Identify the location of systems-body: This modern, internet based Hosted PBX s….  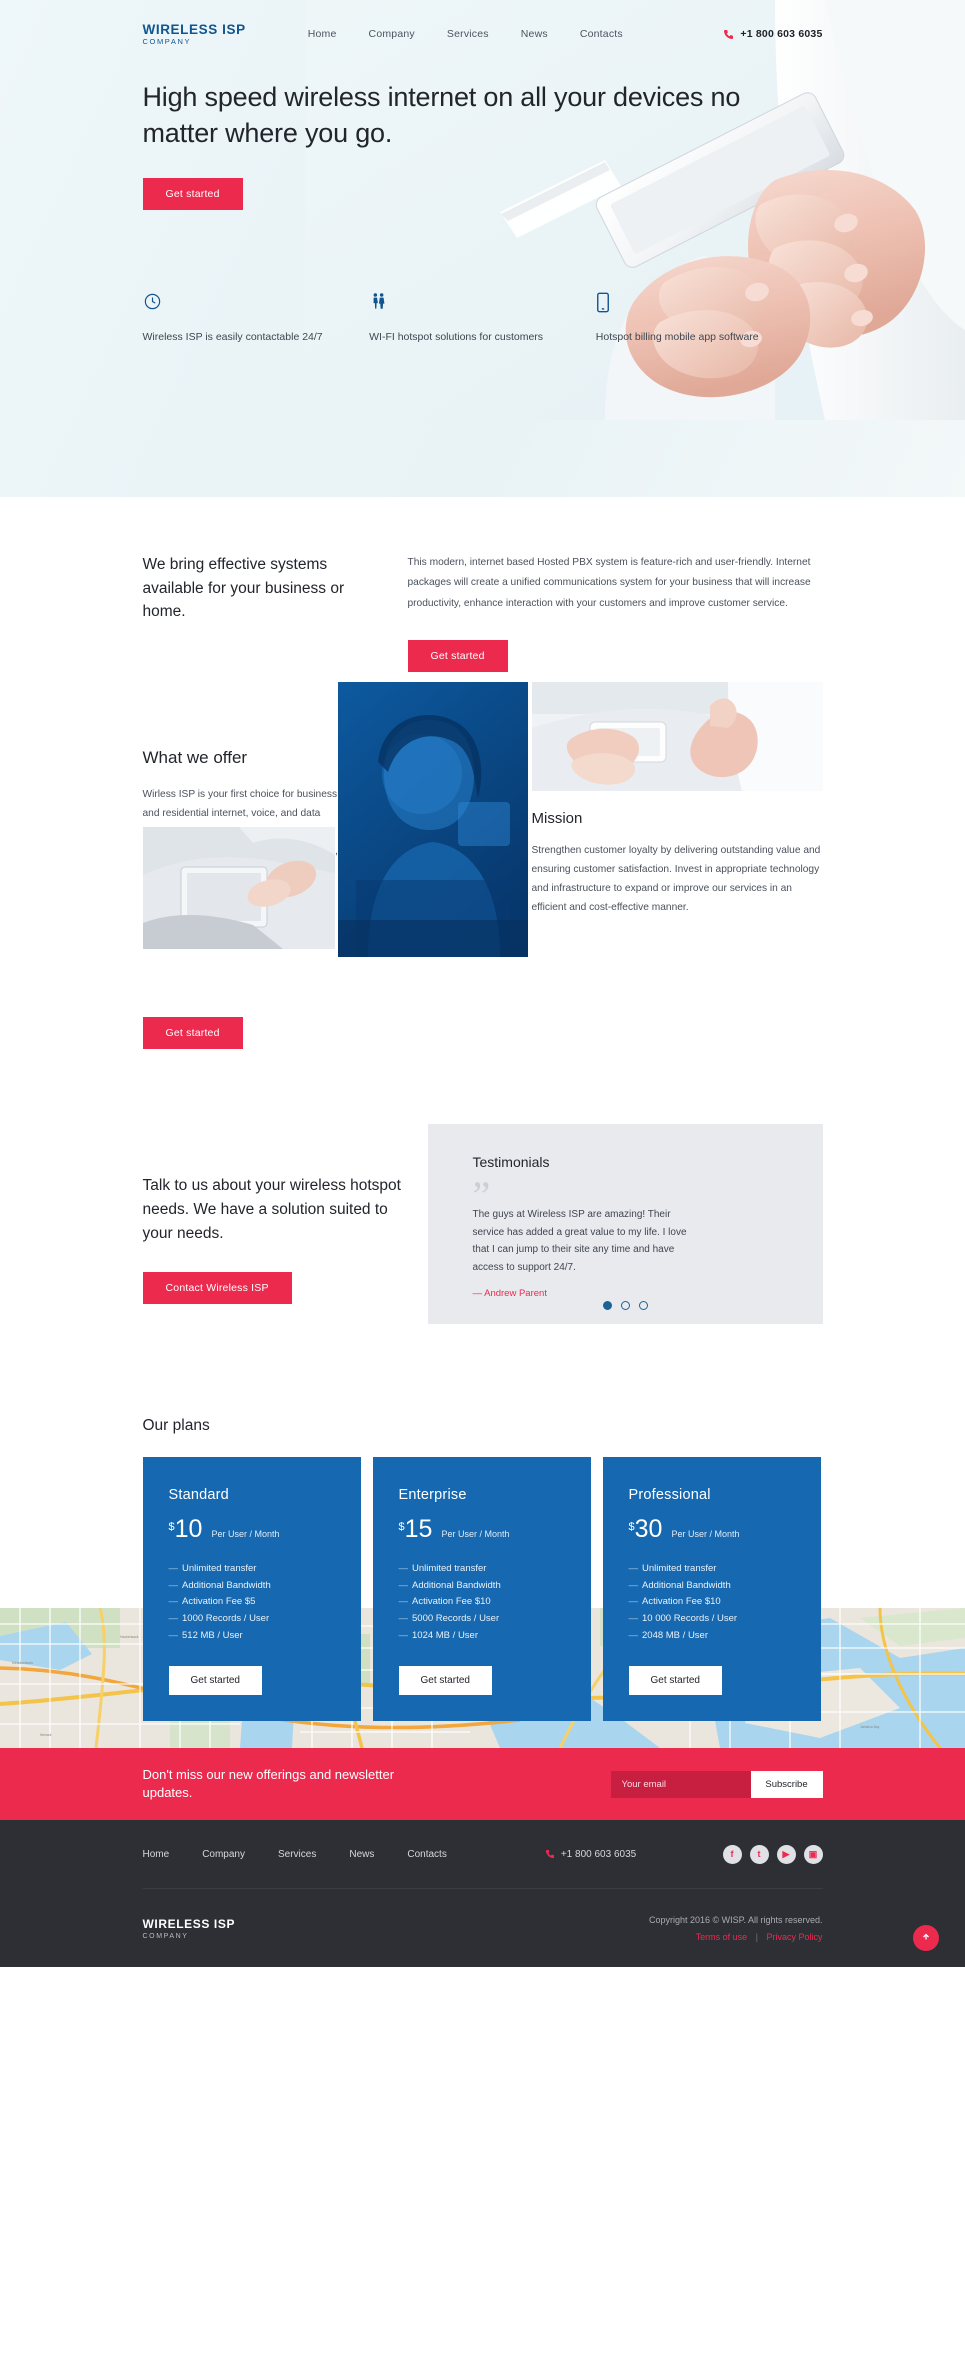
(609, 583).